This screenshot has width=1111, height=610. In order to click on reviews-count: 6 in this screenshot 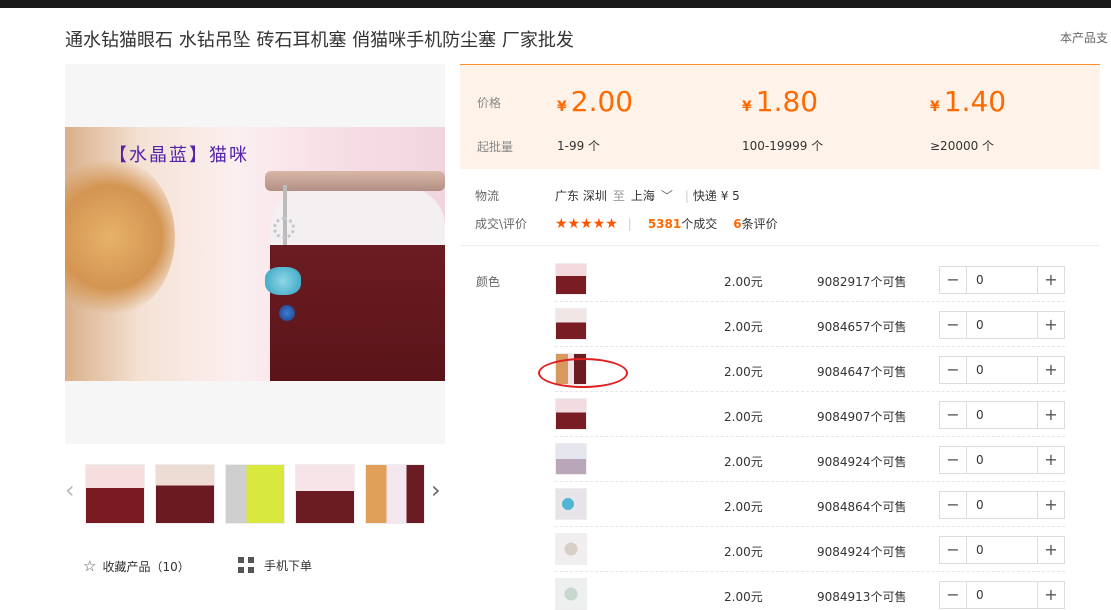, I will do `click(737, 224)`.